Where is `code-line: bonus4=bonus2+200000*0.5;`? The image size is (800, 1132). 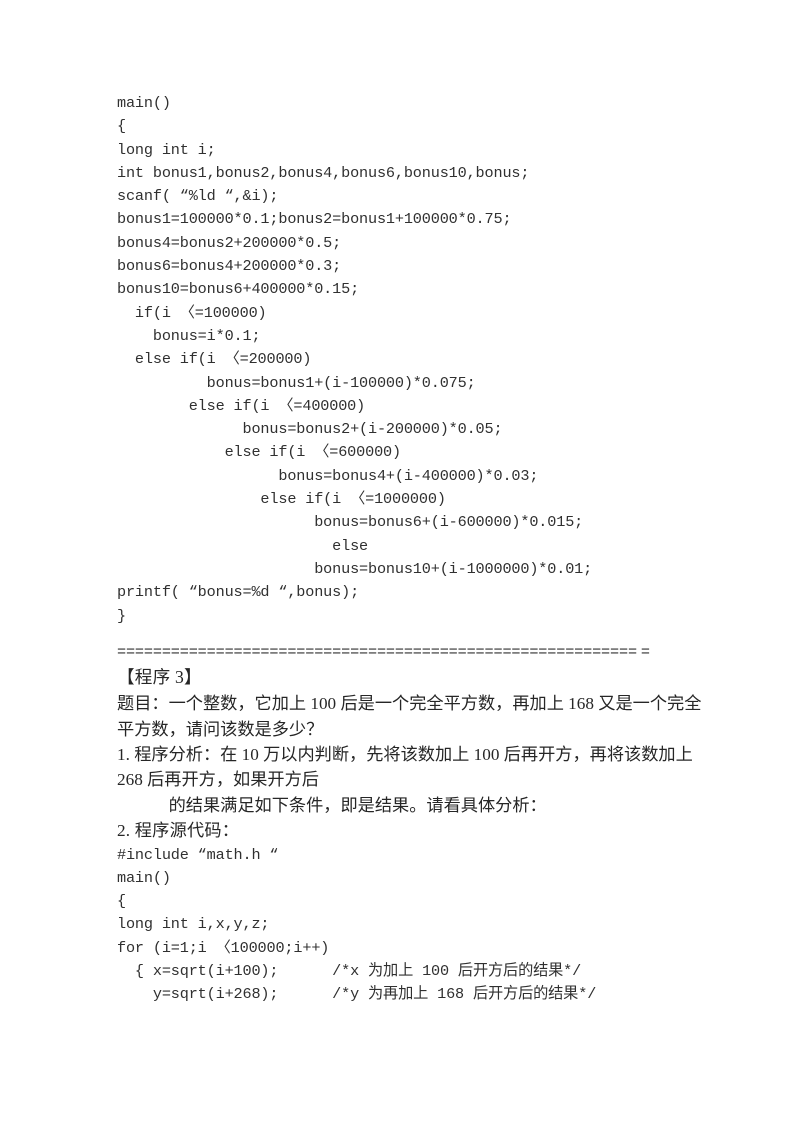 code-line: bonus4=bonus2+200000*0.5; is located at coordinates (229, 242).